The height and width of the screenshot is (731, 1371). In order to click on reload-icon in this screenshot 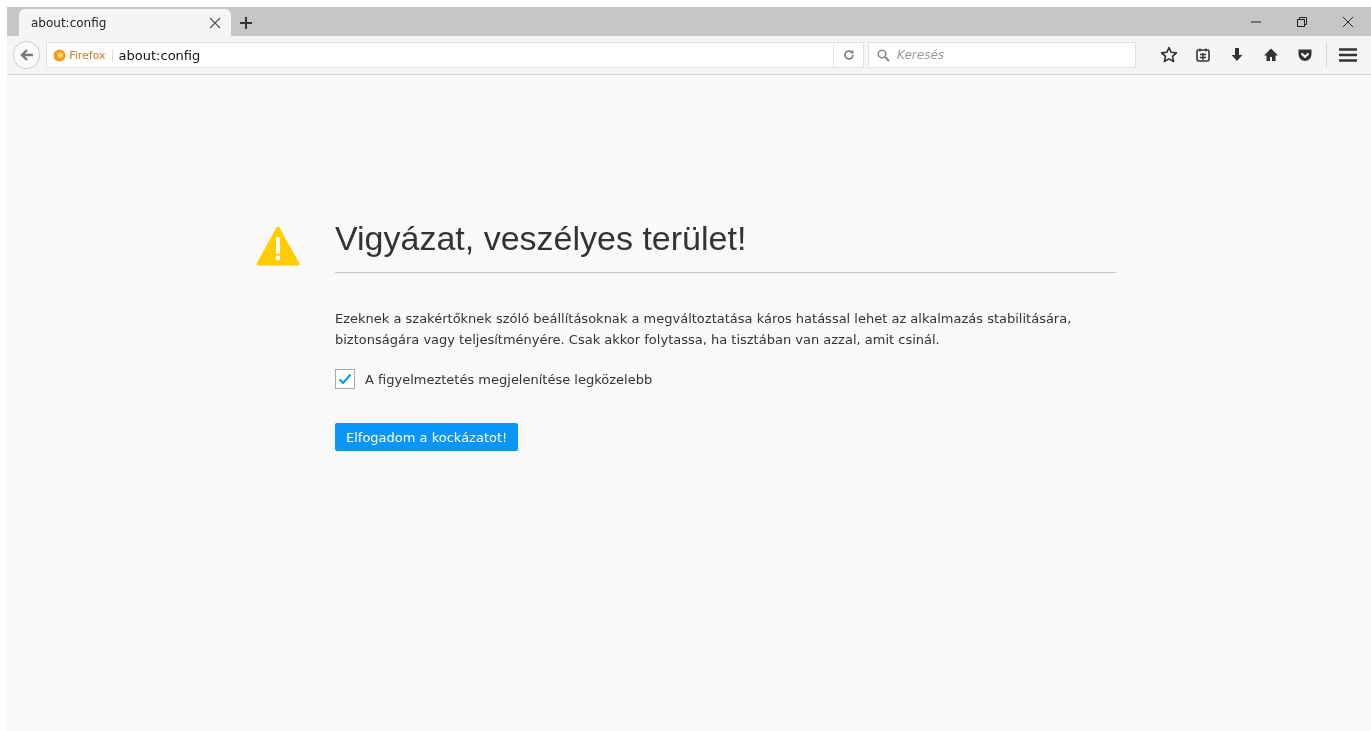, I will do `click(848, 55)`.